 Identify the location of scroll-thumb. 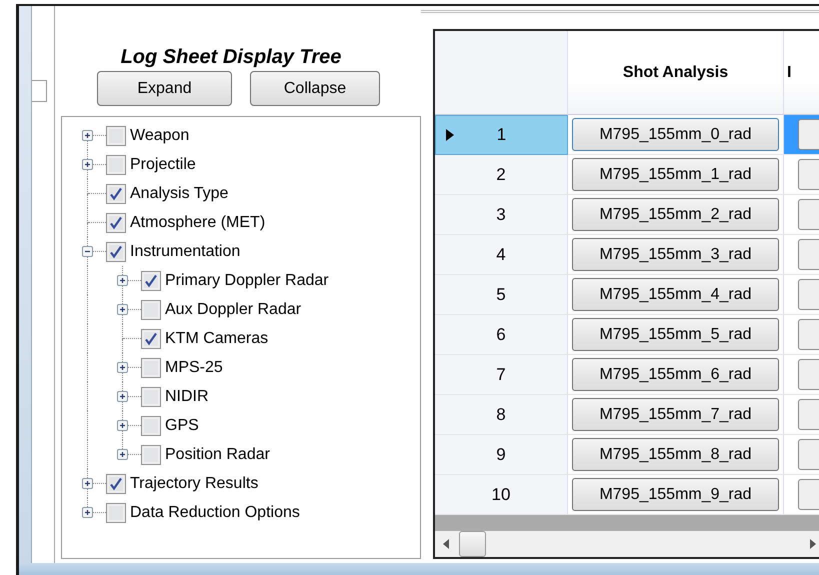
(472, 543).